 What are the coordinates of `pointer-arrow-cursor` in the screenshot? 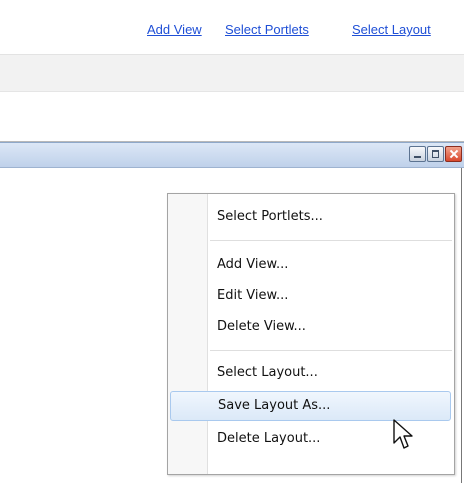 It's located at (403, 434).